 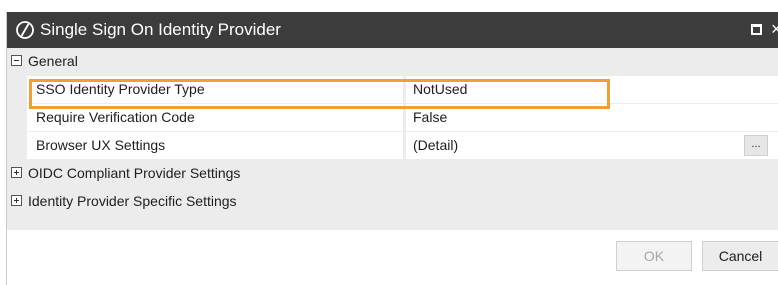 What do you see at coordinates (215, 117) in the screenshot?
I see `property-name-cell: Require Verification Code` at bounding box center [215, 117].